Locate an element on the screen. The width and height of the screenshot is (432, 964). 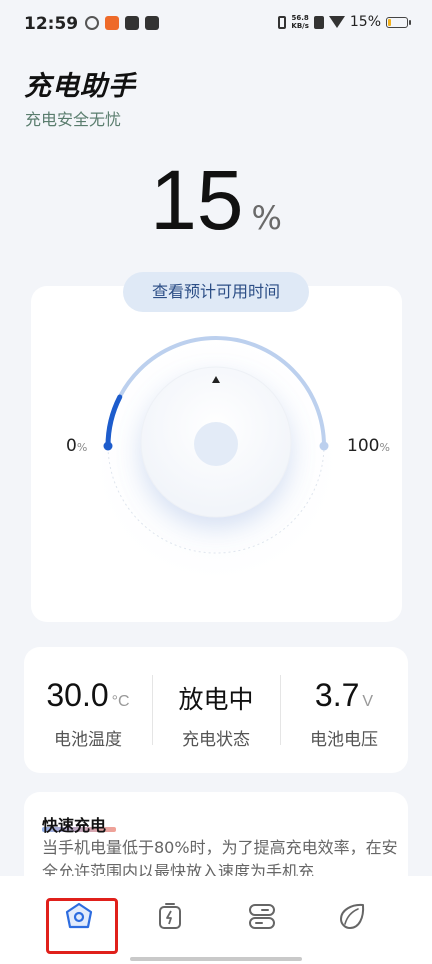
charge-state-value: 放电中 is located at coordinates (216, 699).